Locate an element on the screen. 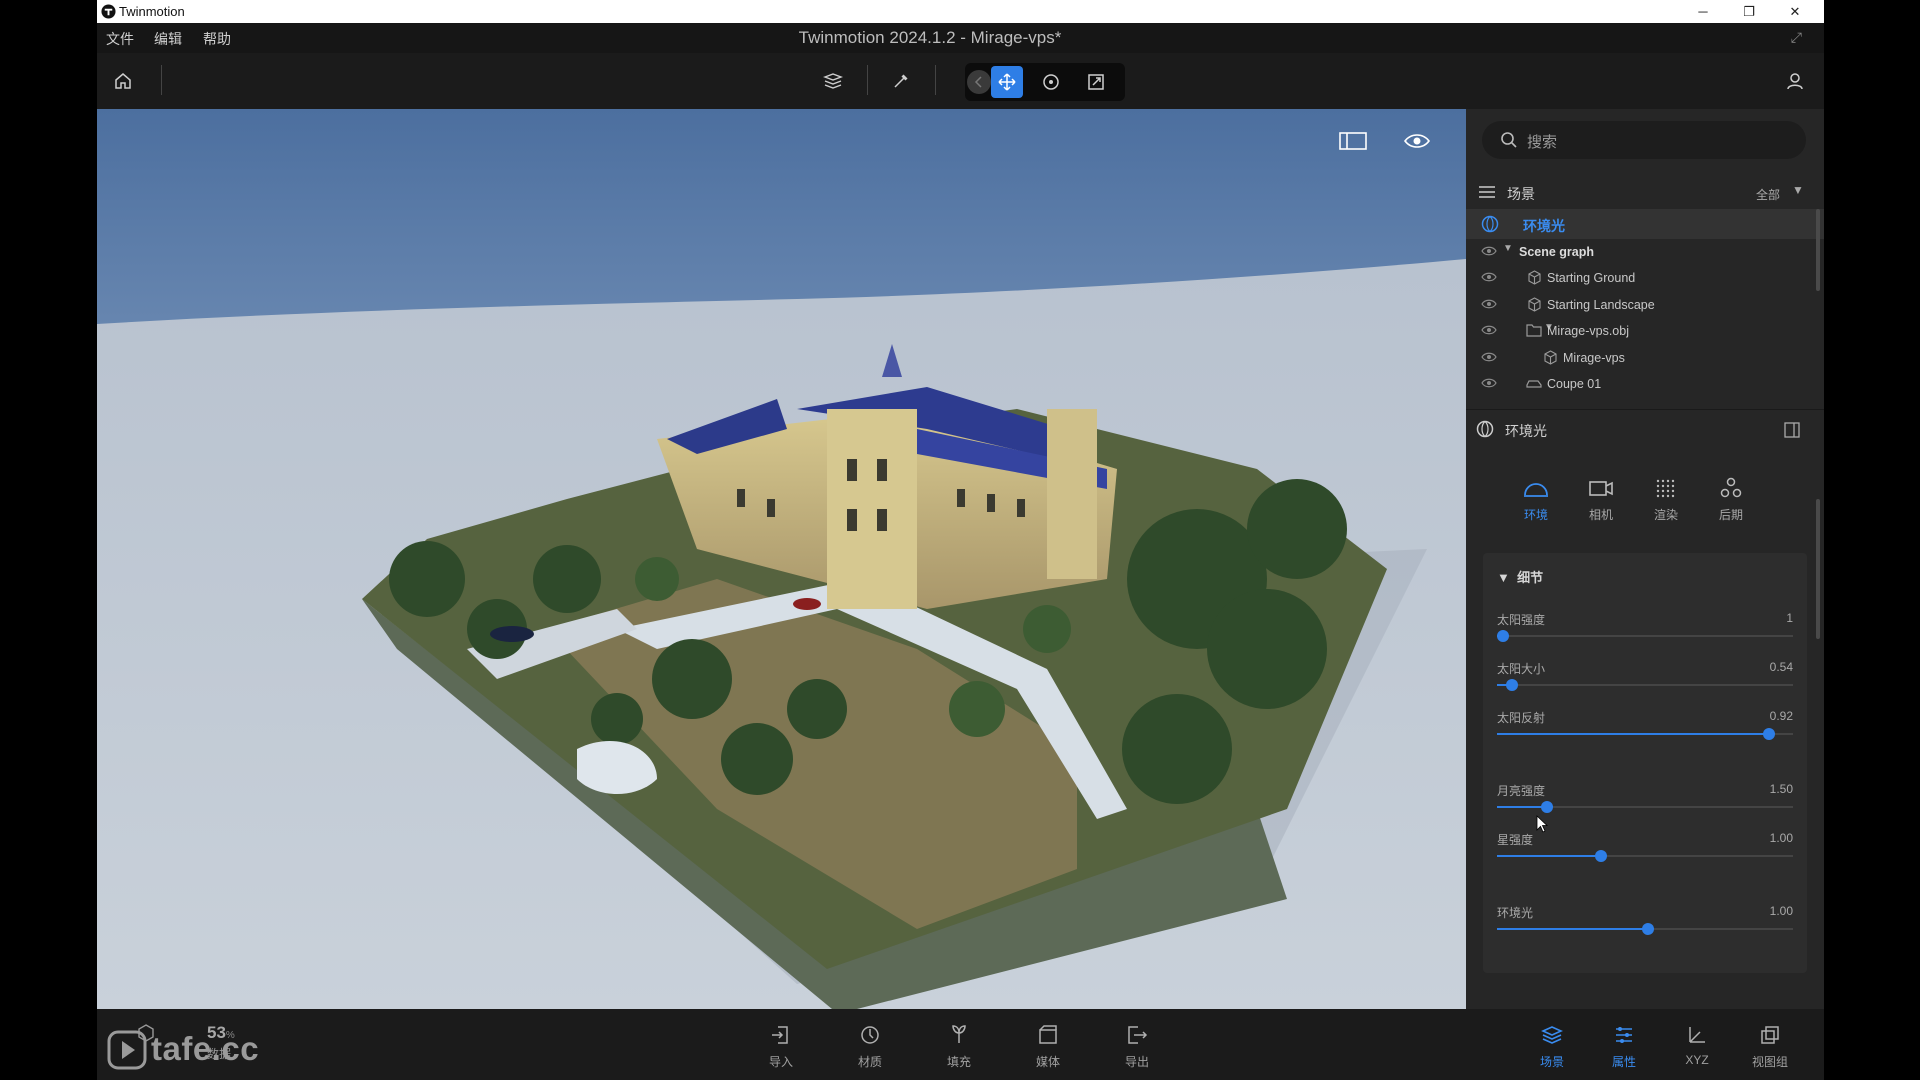  properties-header: 环境光 is located at coordinates (1645, 428).